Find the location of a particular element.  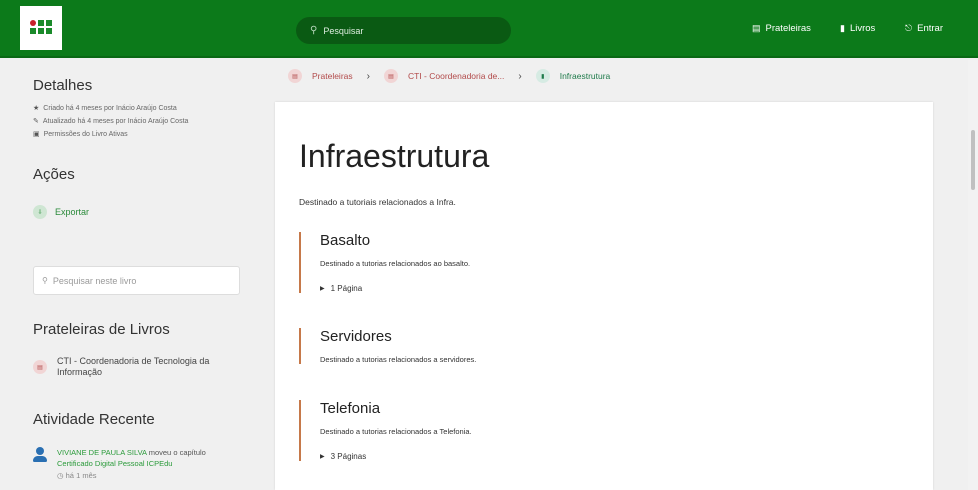

top-header: ⚲ ▤ Prateleiras ▮ Livros ⎋ Entrar is located at coordinates (489, 29).